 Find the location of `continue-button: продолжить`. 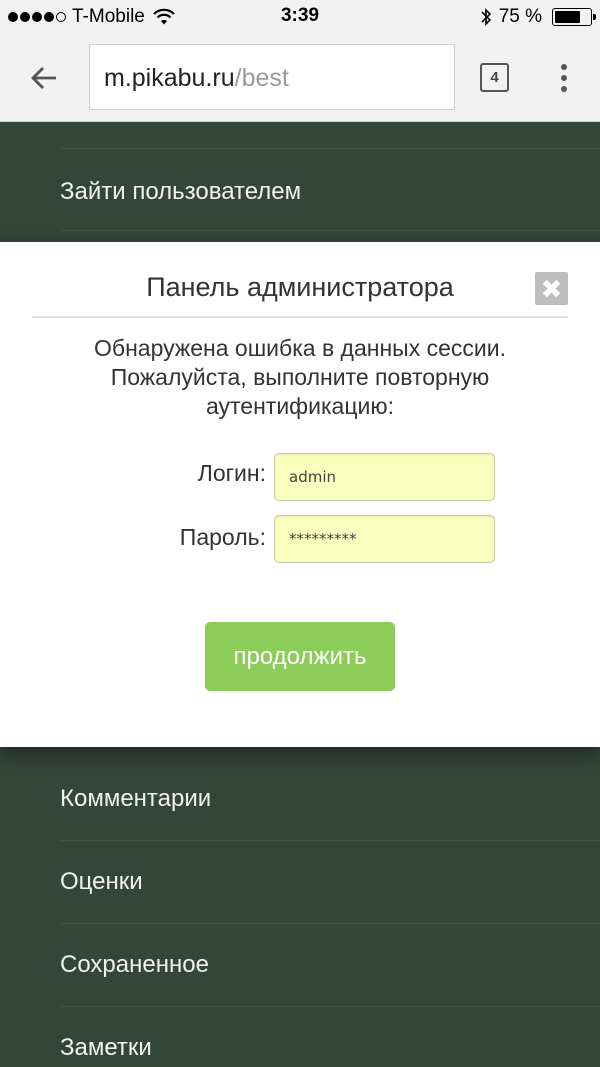

continue-button: продолжить is located at coordinates (300, 656).